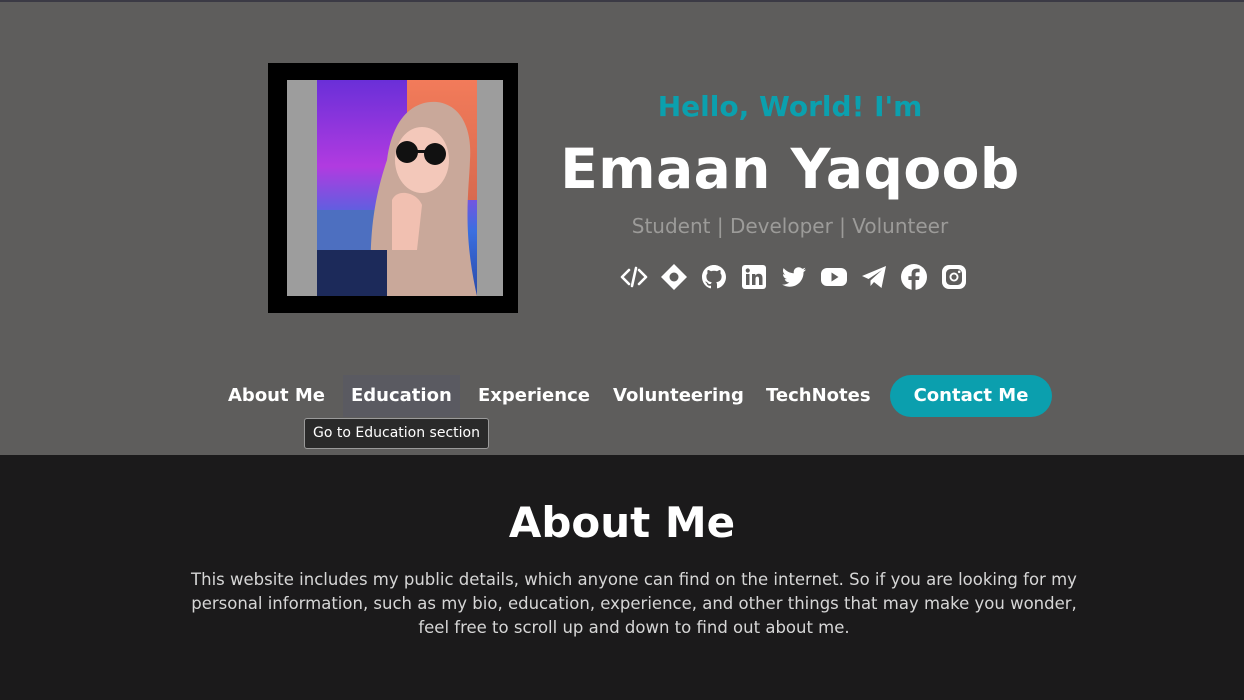 This screenshot has height=700, width=1244. I want to click on twitter-icon, so click(794, 277).